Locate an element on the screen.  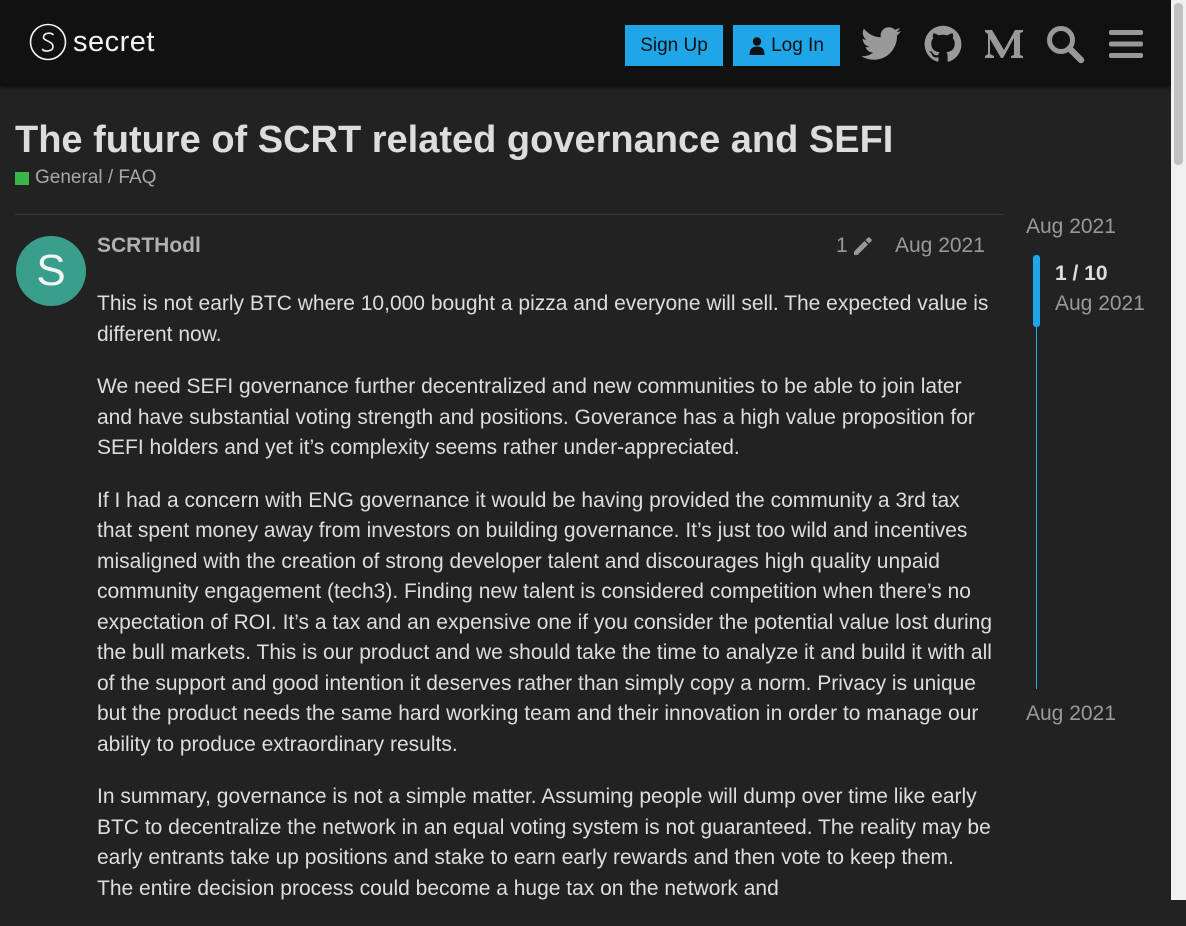
edit-count: 1 is located at coordinates (842, 245).